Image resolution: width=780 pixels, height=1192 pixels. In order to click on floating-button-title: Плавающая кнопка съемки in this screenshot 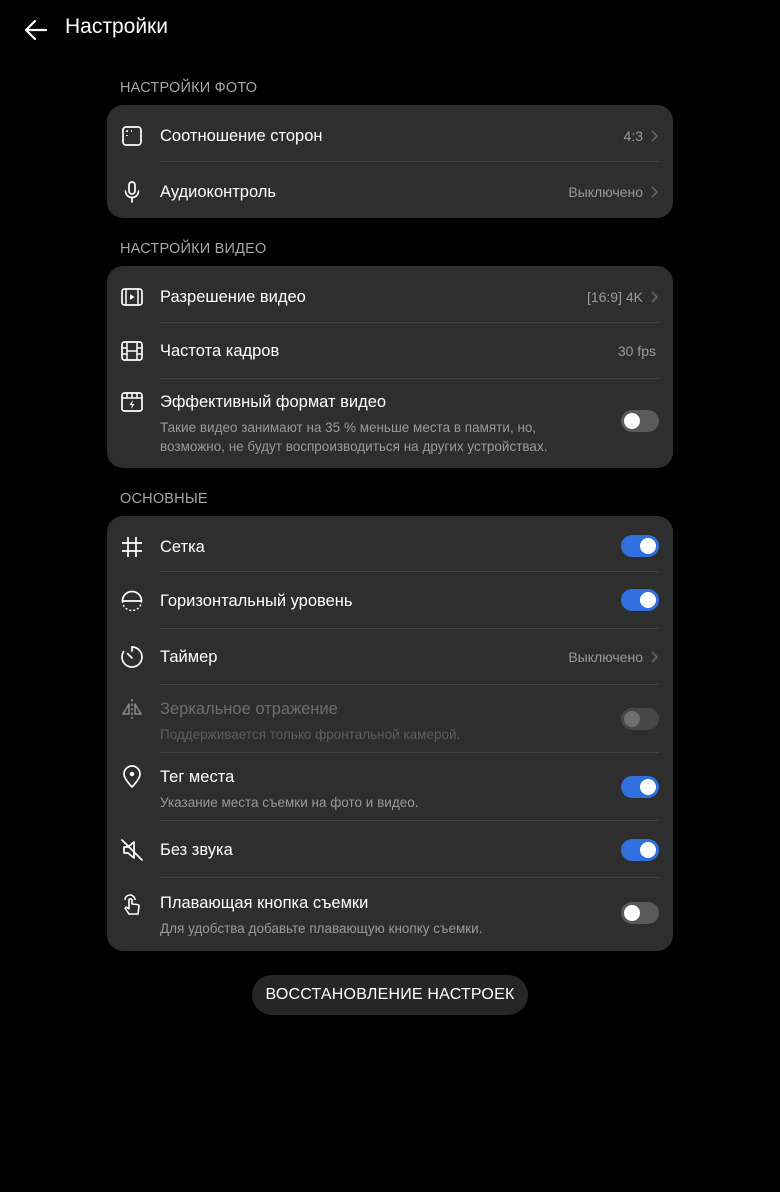, I will do `click(264, 903)`.